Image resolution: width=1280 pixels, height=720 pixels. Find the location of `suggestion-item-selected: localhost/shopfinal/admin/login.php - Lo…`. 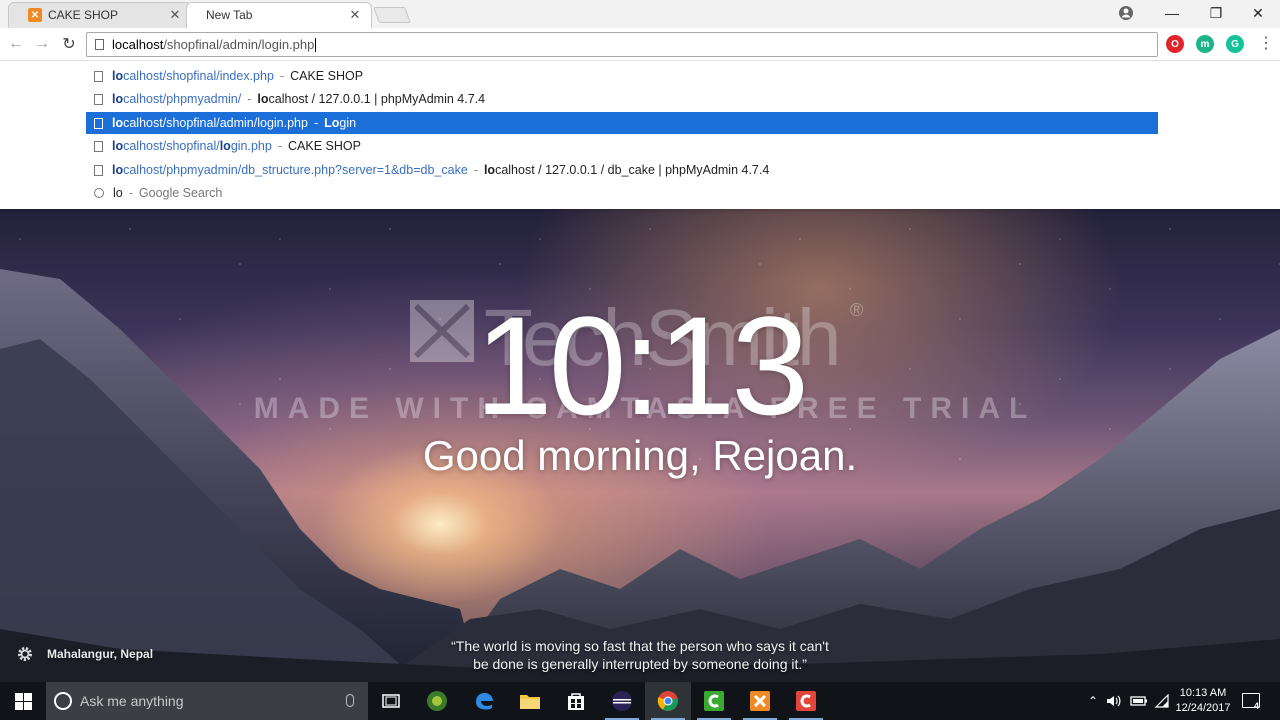

suggestion-item-selected: localhost/shopfinal/admin/login.php - Lo… is located at coordinates (622, 123).